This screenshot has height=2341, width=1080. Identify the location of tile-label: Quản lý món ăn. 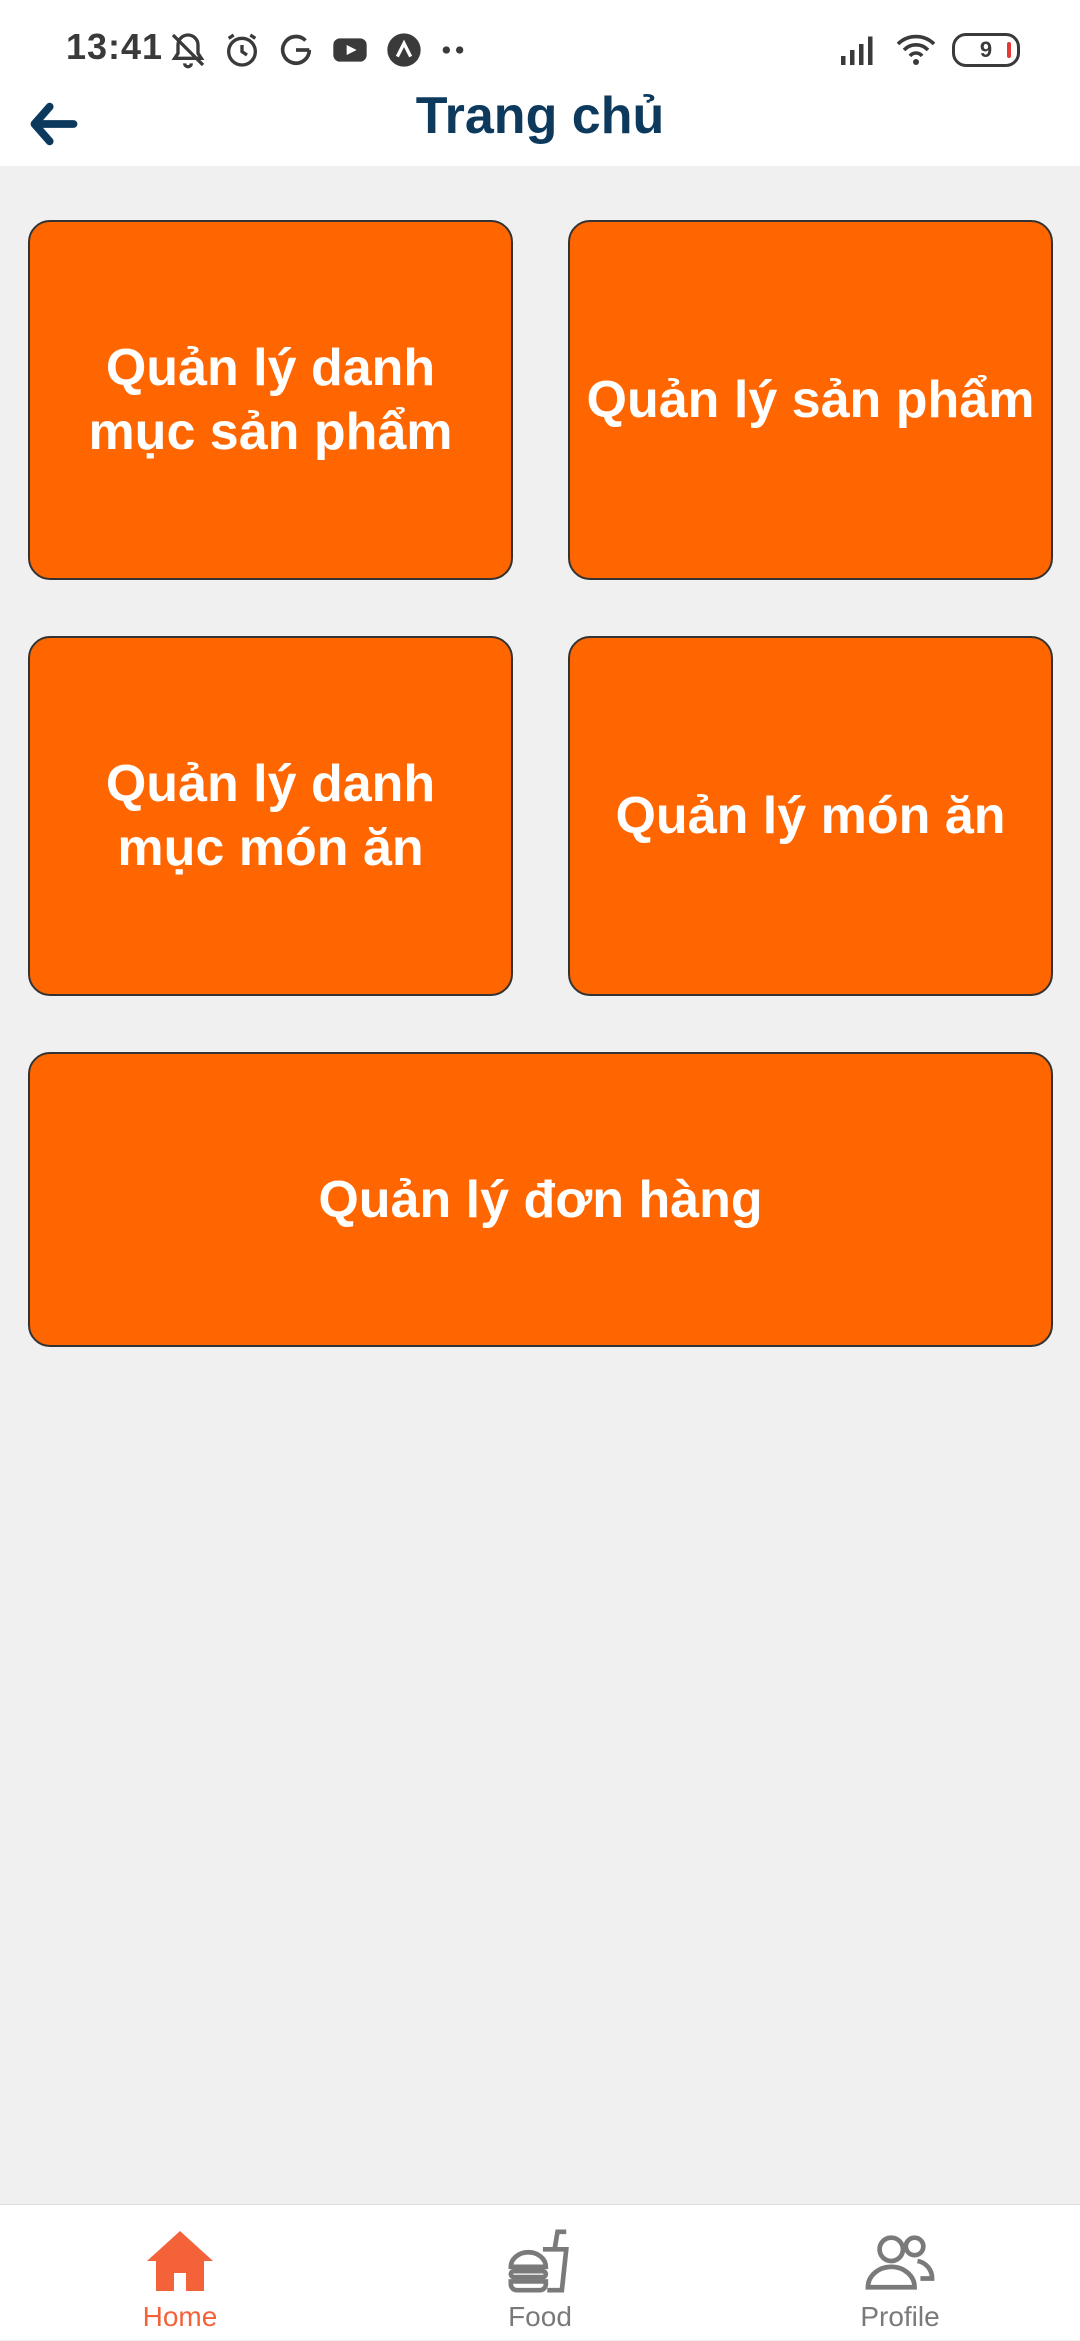
(810, 816).